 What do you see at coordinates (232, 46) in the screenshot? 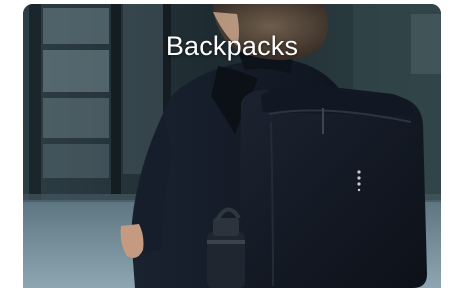
I see `card-title: Backpacks` at bounding box center [232, 46].